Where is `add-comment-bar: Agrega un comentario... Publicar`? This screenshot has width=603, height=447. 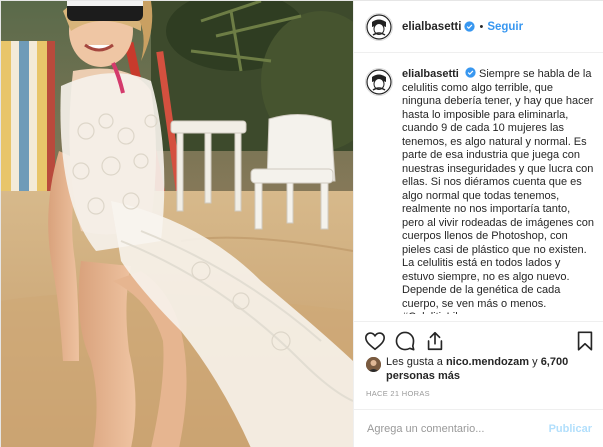
add-comment-bar: Agrega un comentario... Publicar is located at coordinates (478, 428).